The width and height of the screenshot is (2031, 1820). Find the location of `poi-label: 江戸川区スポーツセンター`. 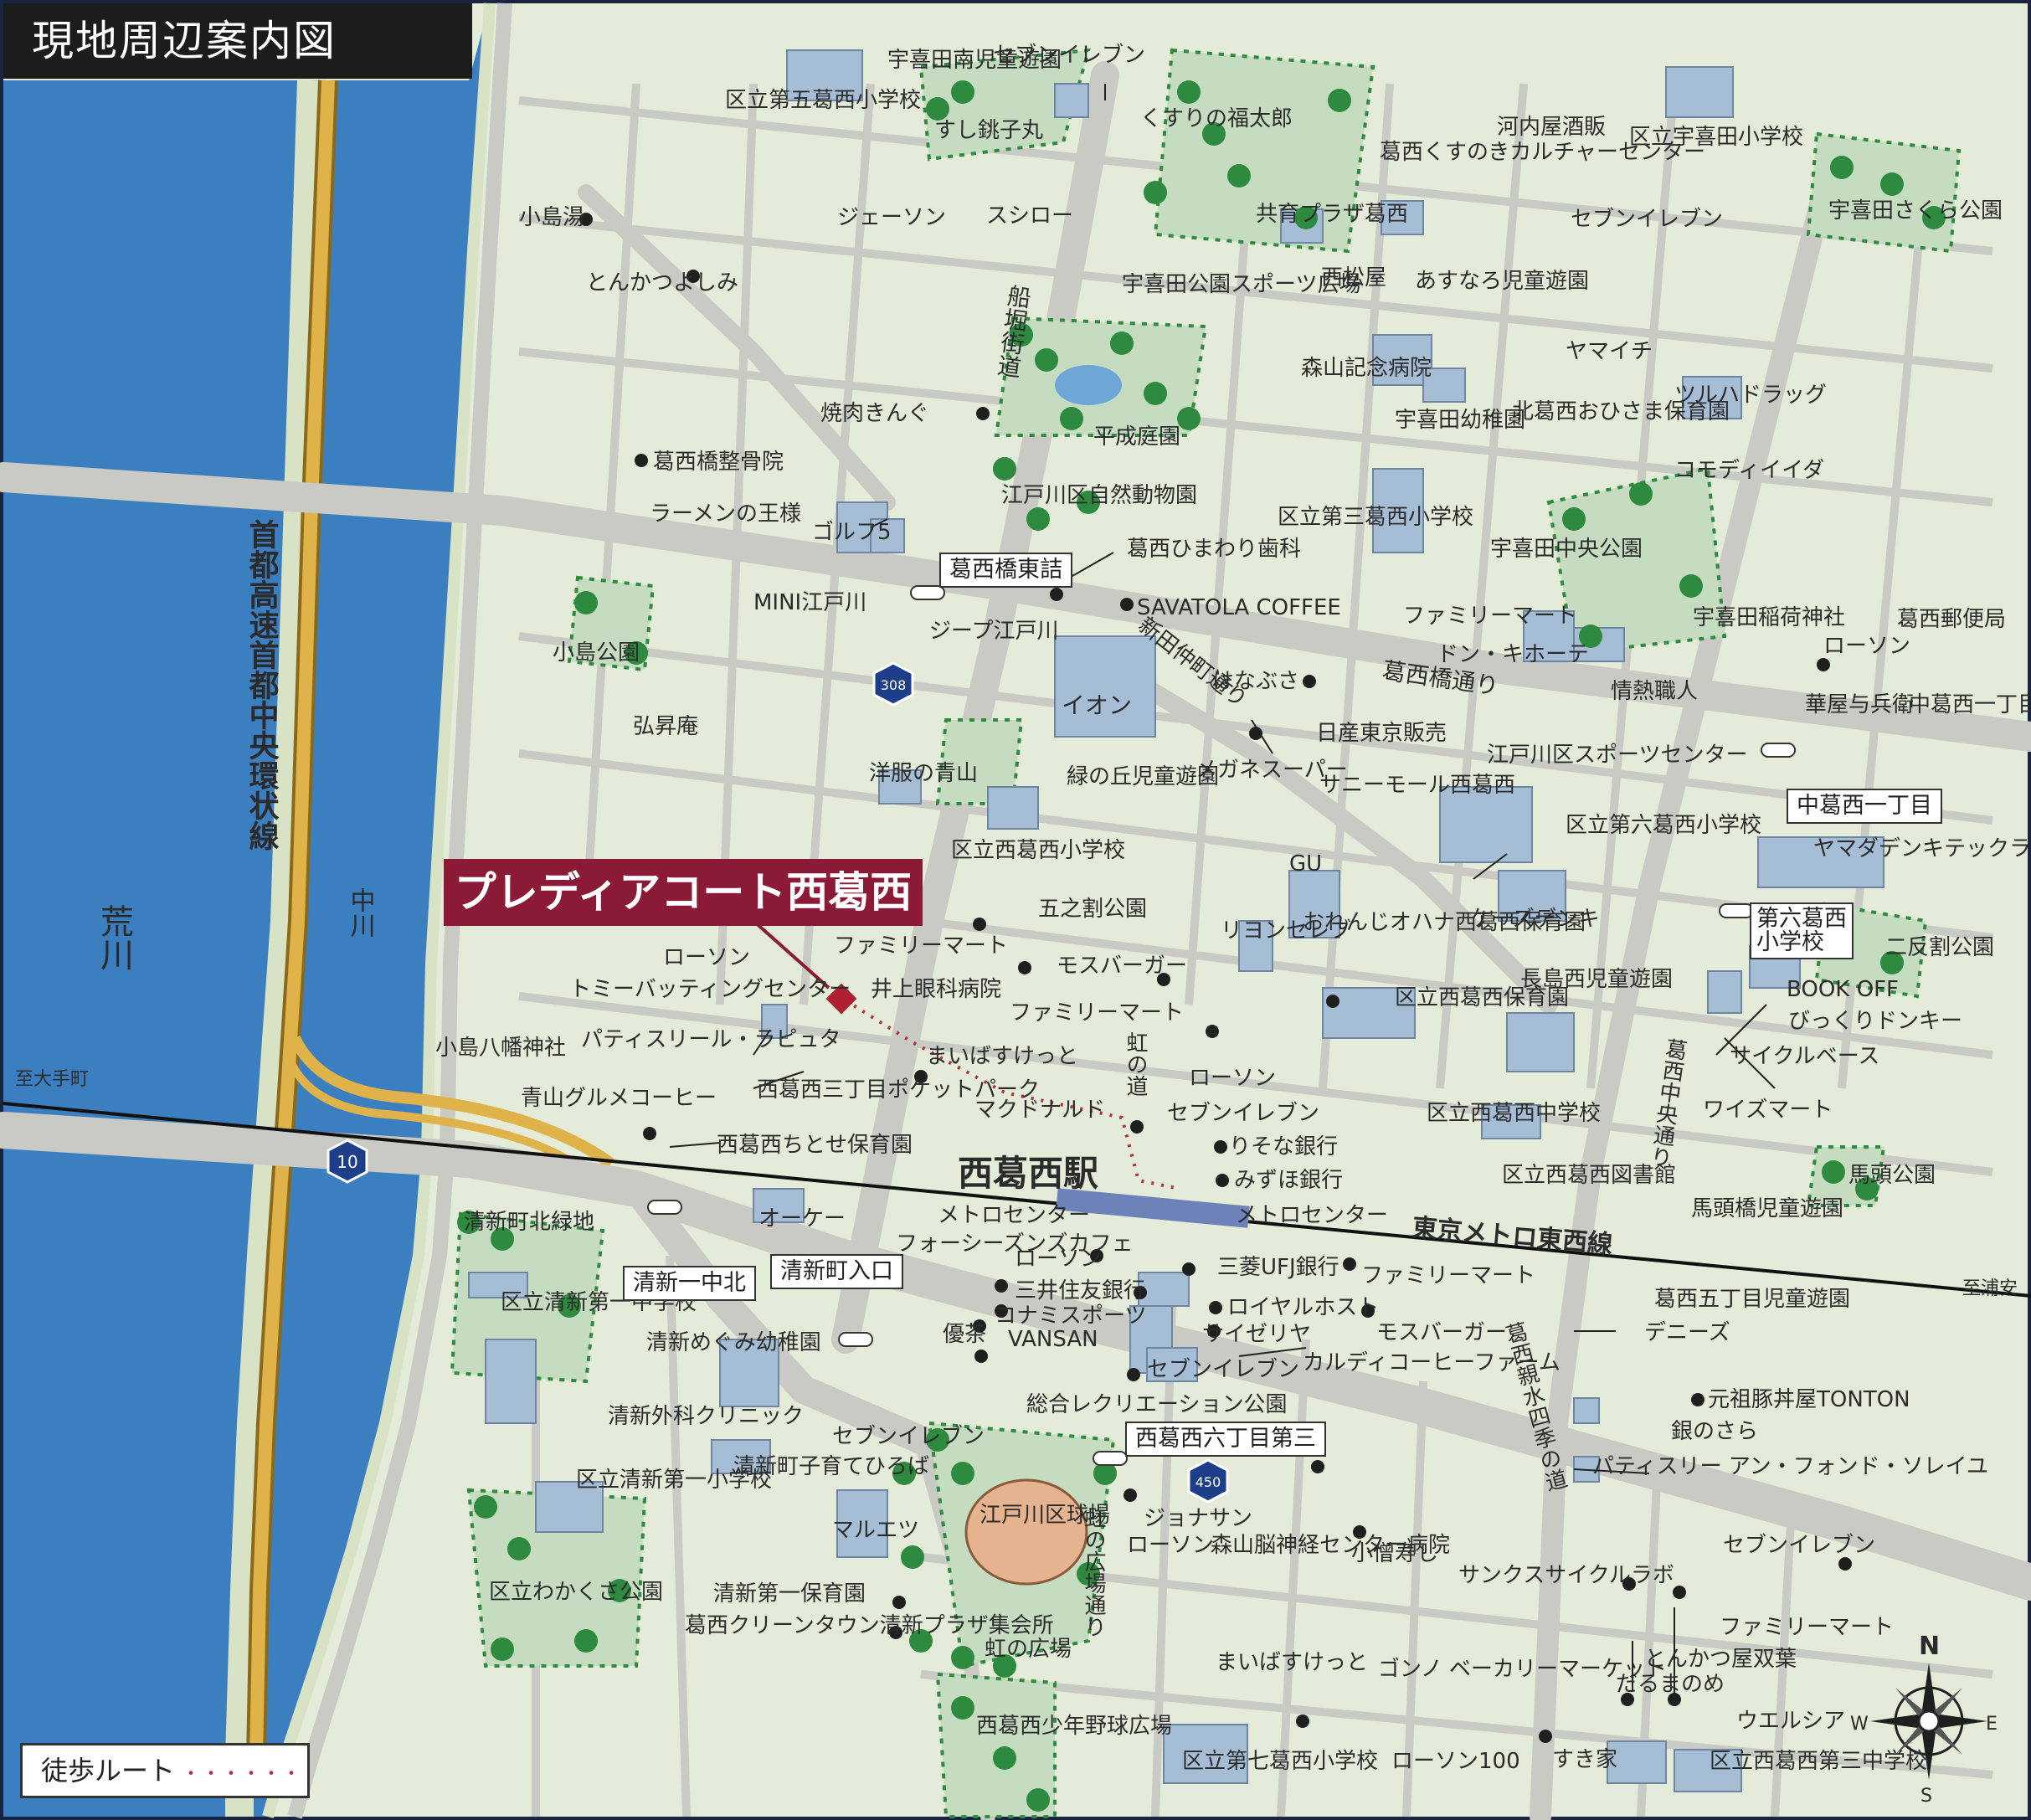

poi-label: 江戸川区スポーツセンター is located at coordinates (1617, 755).